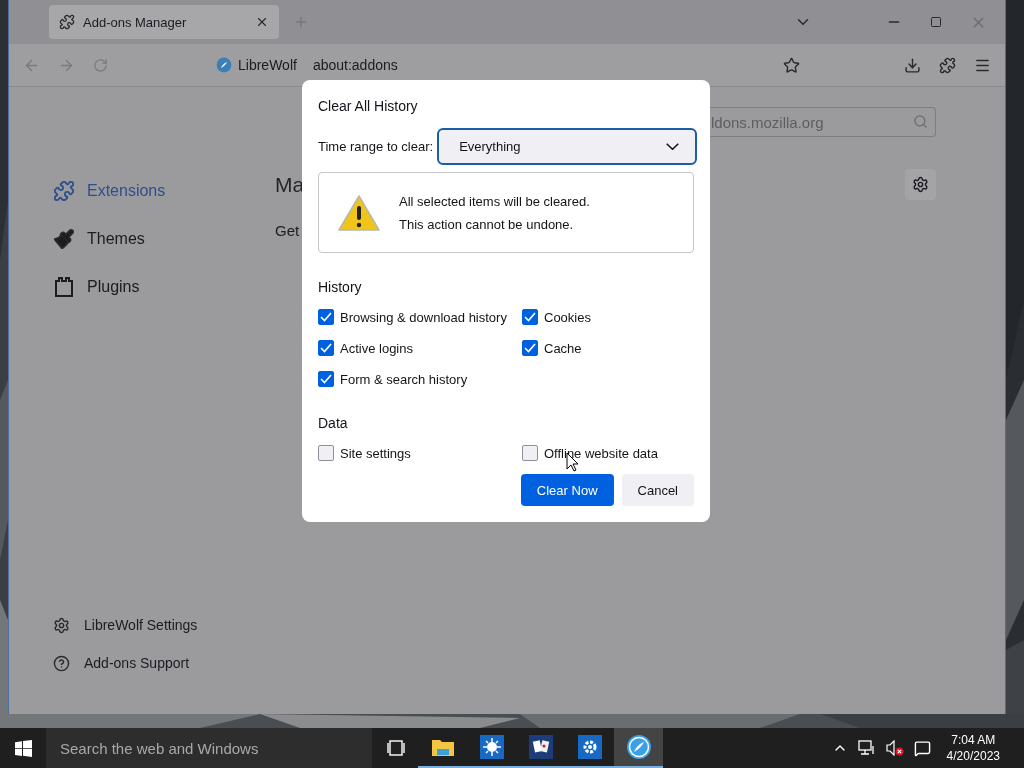  I want to click on notification-icon, so click(922, 748).